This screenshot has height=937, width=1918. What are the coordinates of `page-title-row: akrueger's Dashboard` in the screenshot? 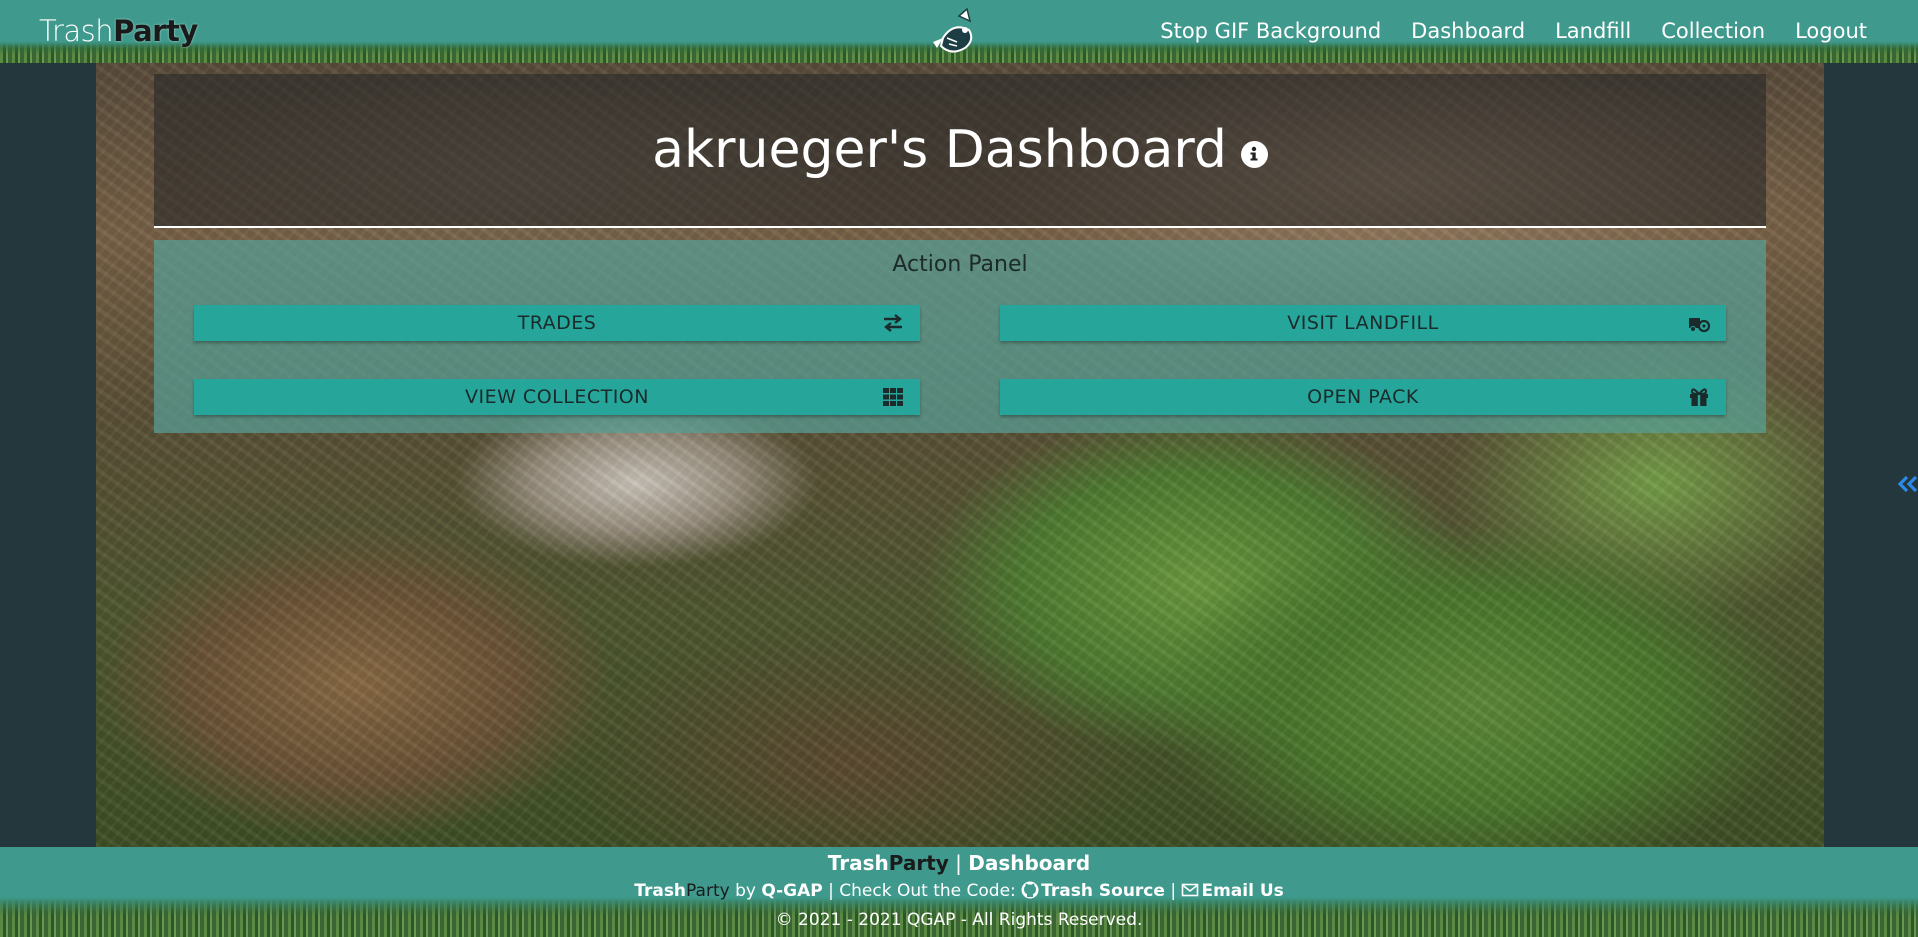 It's located at (960, 150).